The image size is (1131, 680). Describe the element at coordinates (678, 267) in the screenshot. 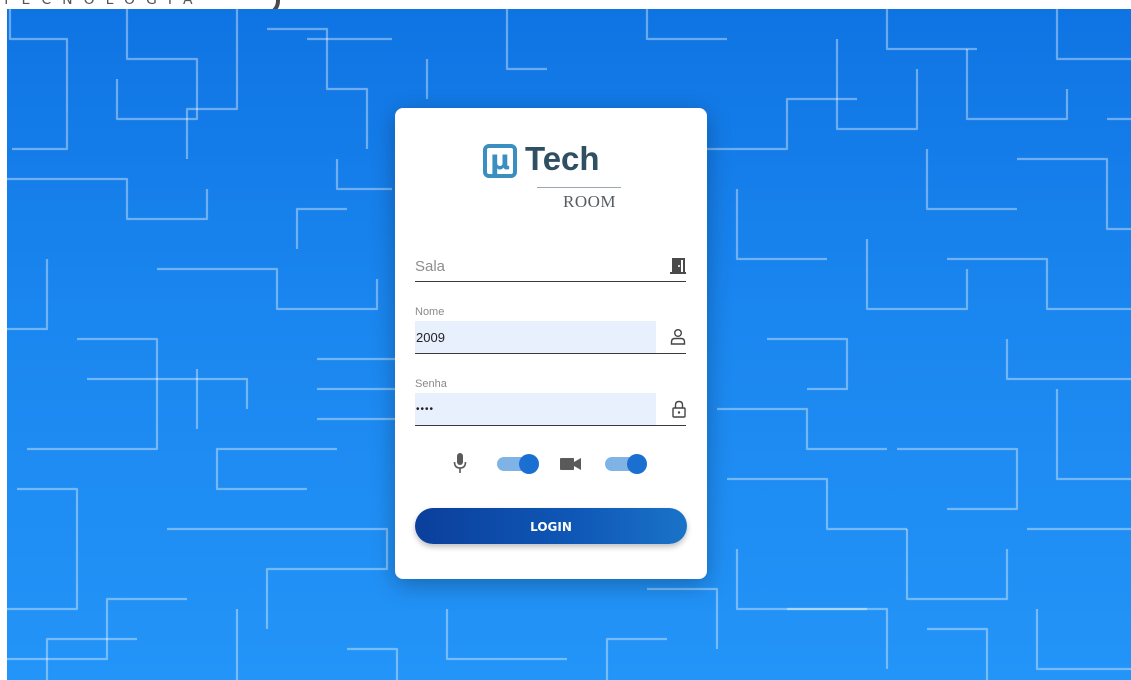

I see `door-icon` at that location.